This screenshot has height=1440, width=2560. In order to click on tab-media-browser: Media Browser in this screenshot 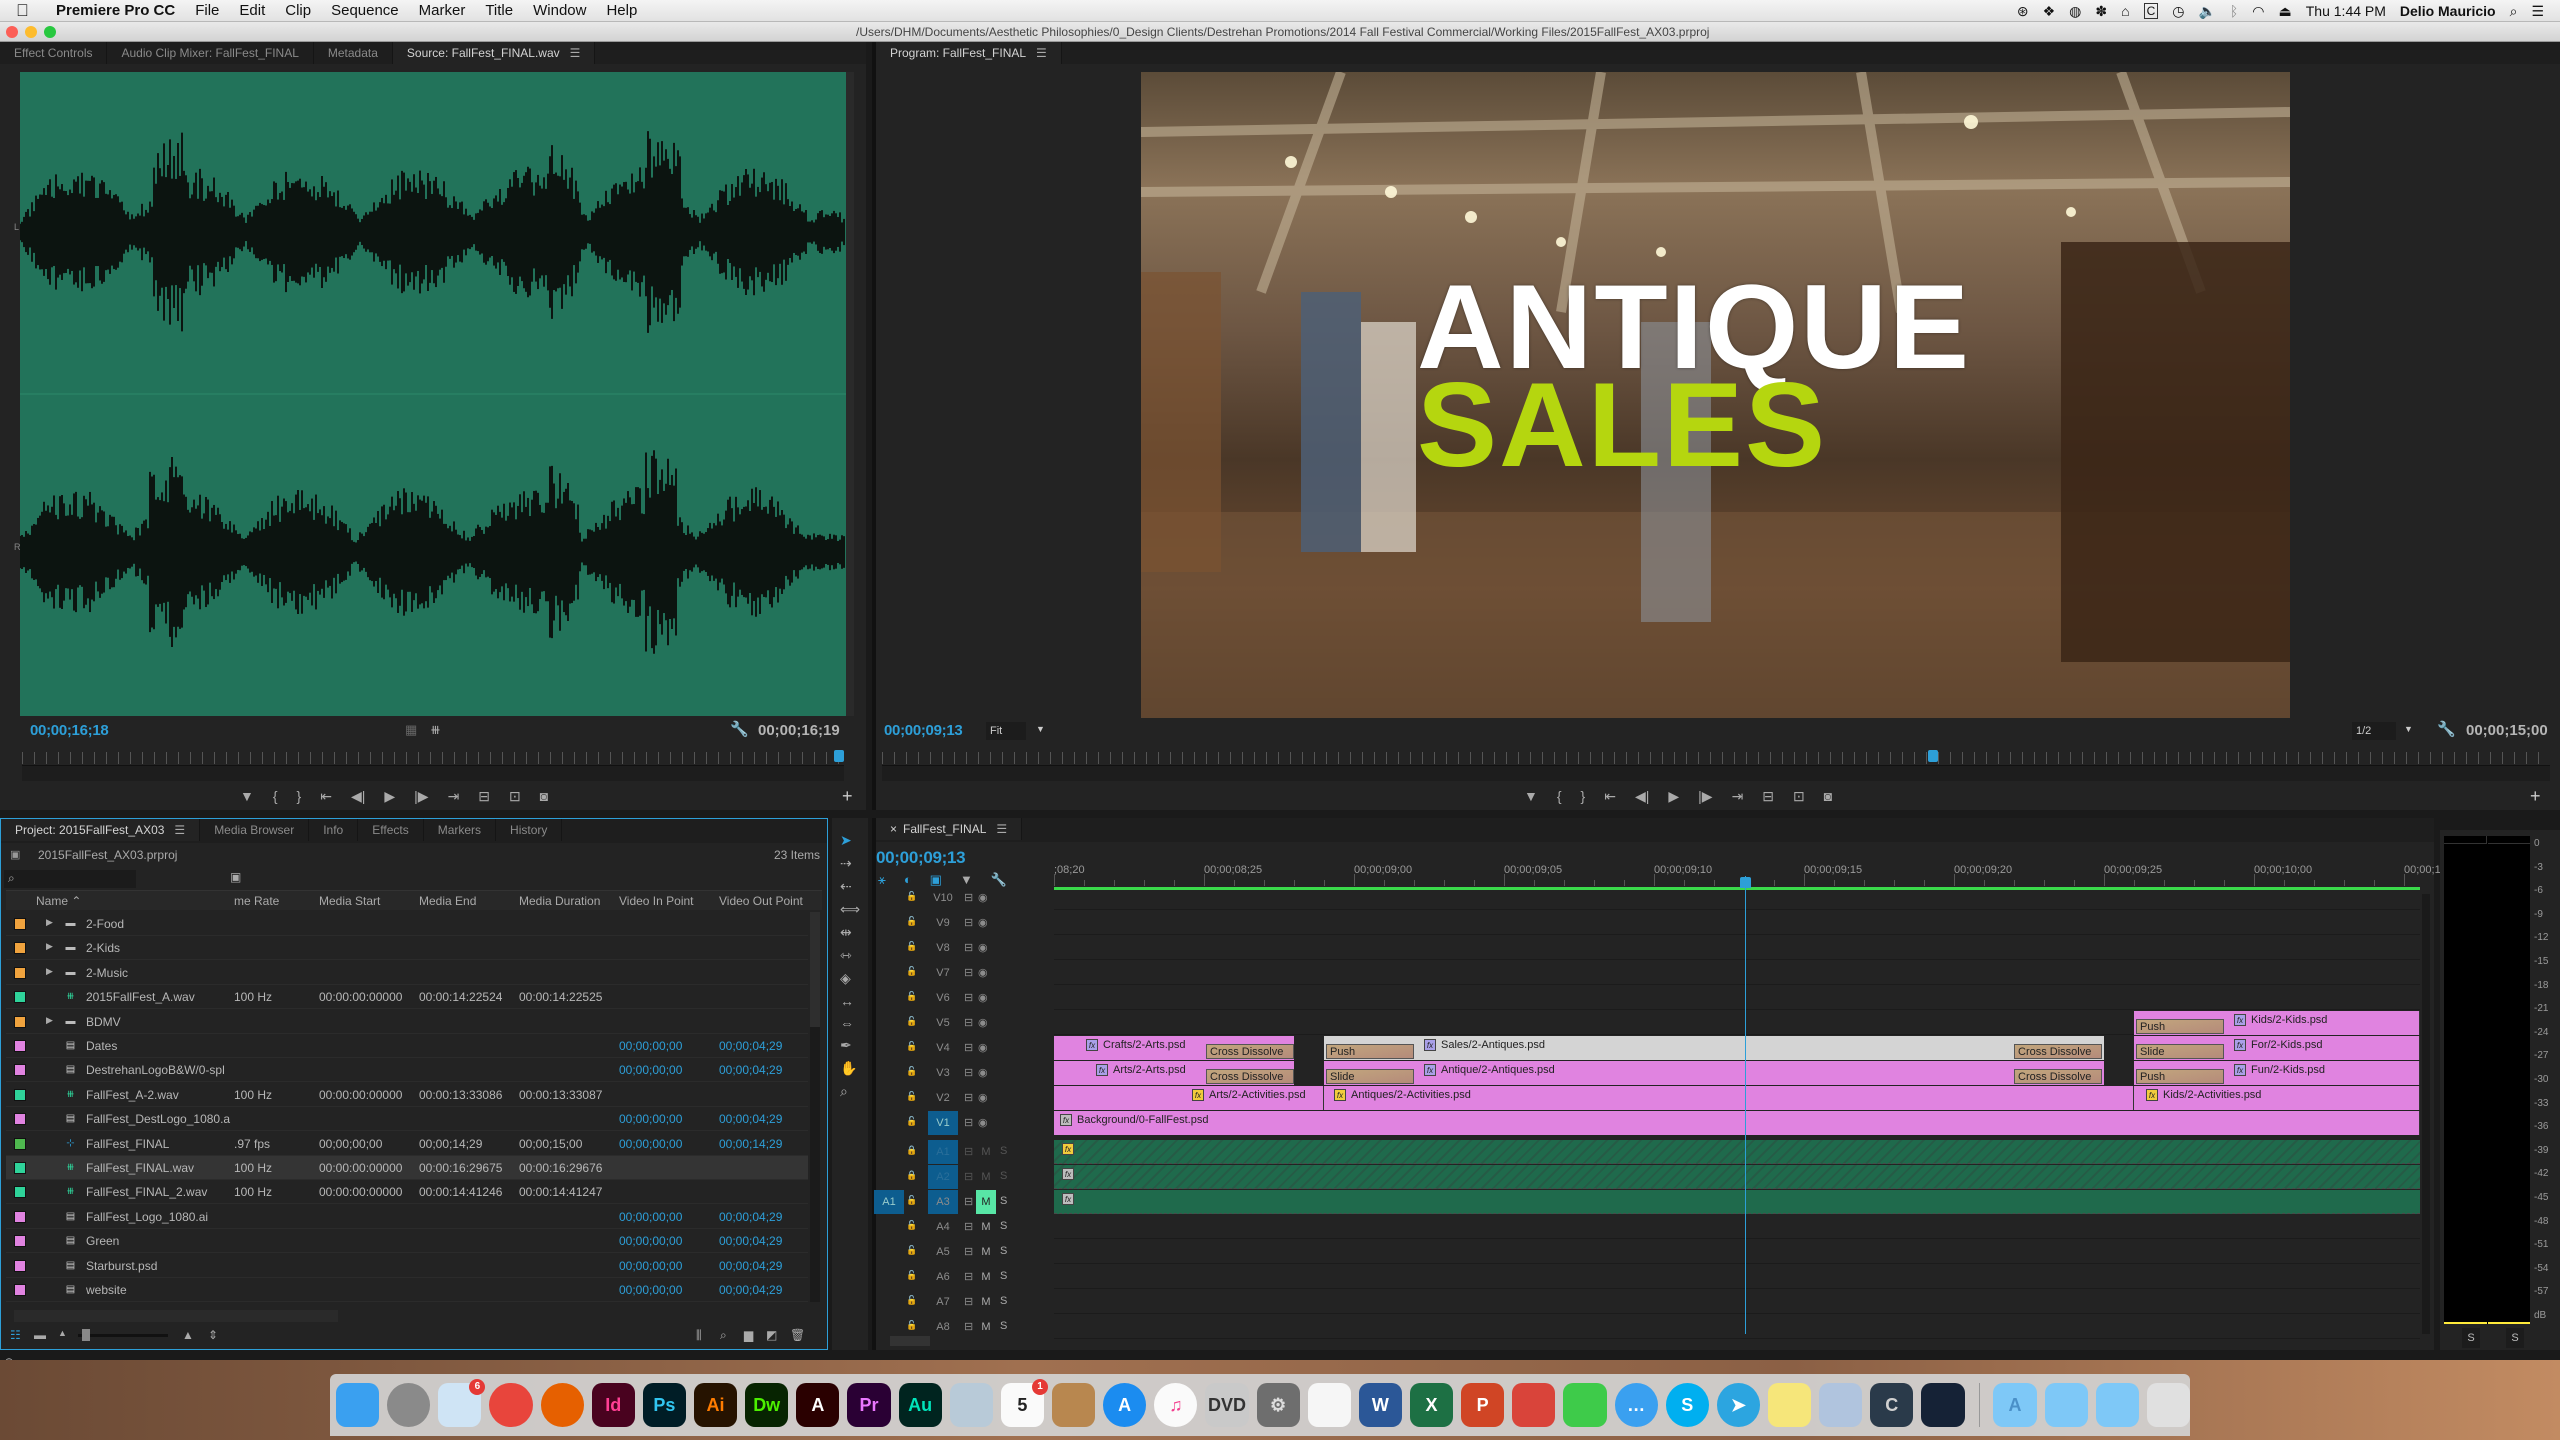, I will do `click(255, 830)`.